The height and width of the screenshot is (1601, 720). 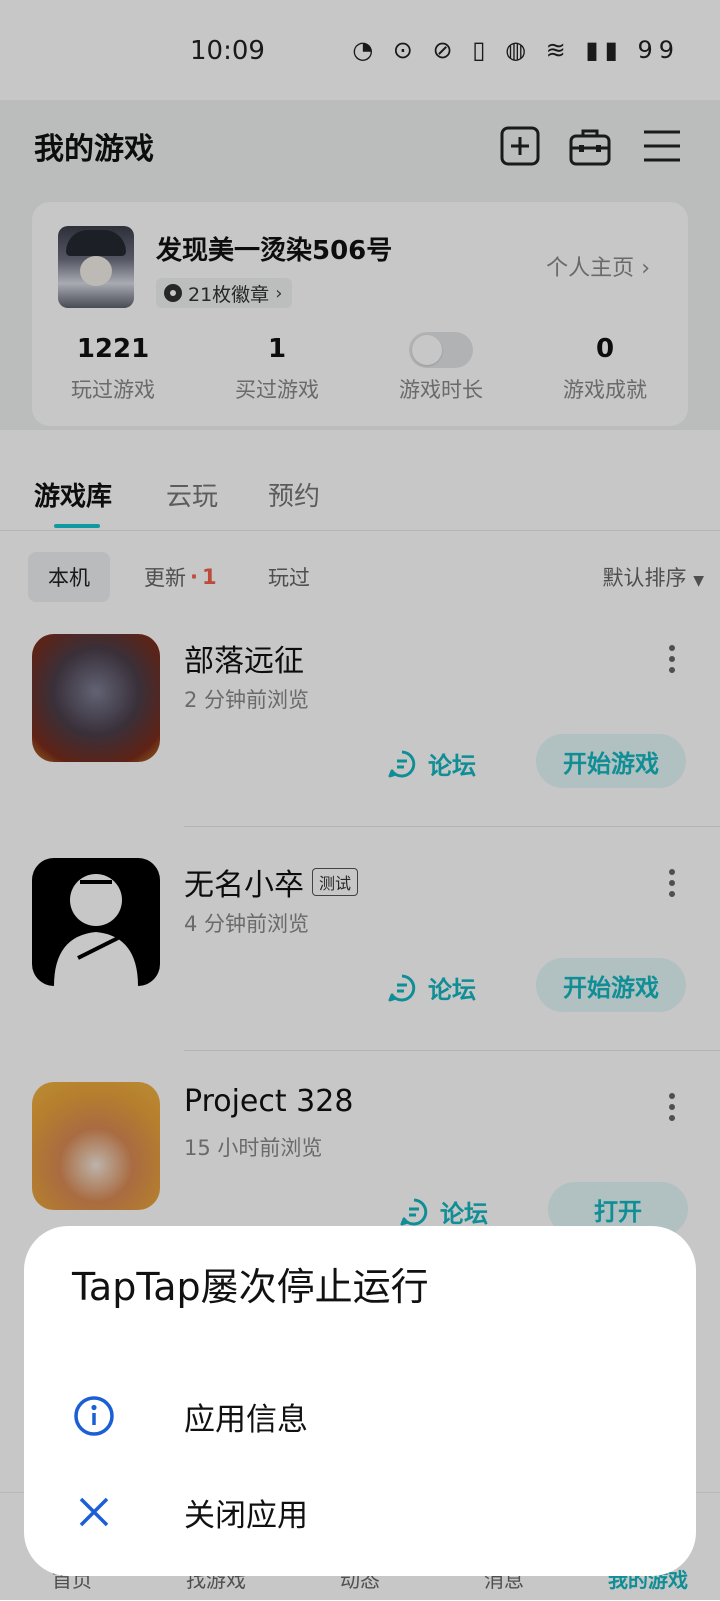 I want to click on close-icon, so click(x=94, y=1512).